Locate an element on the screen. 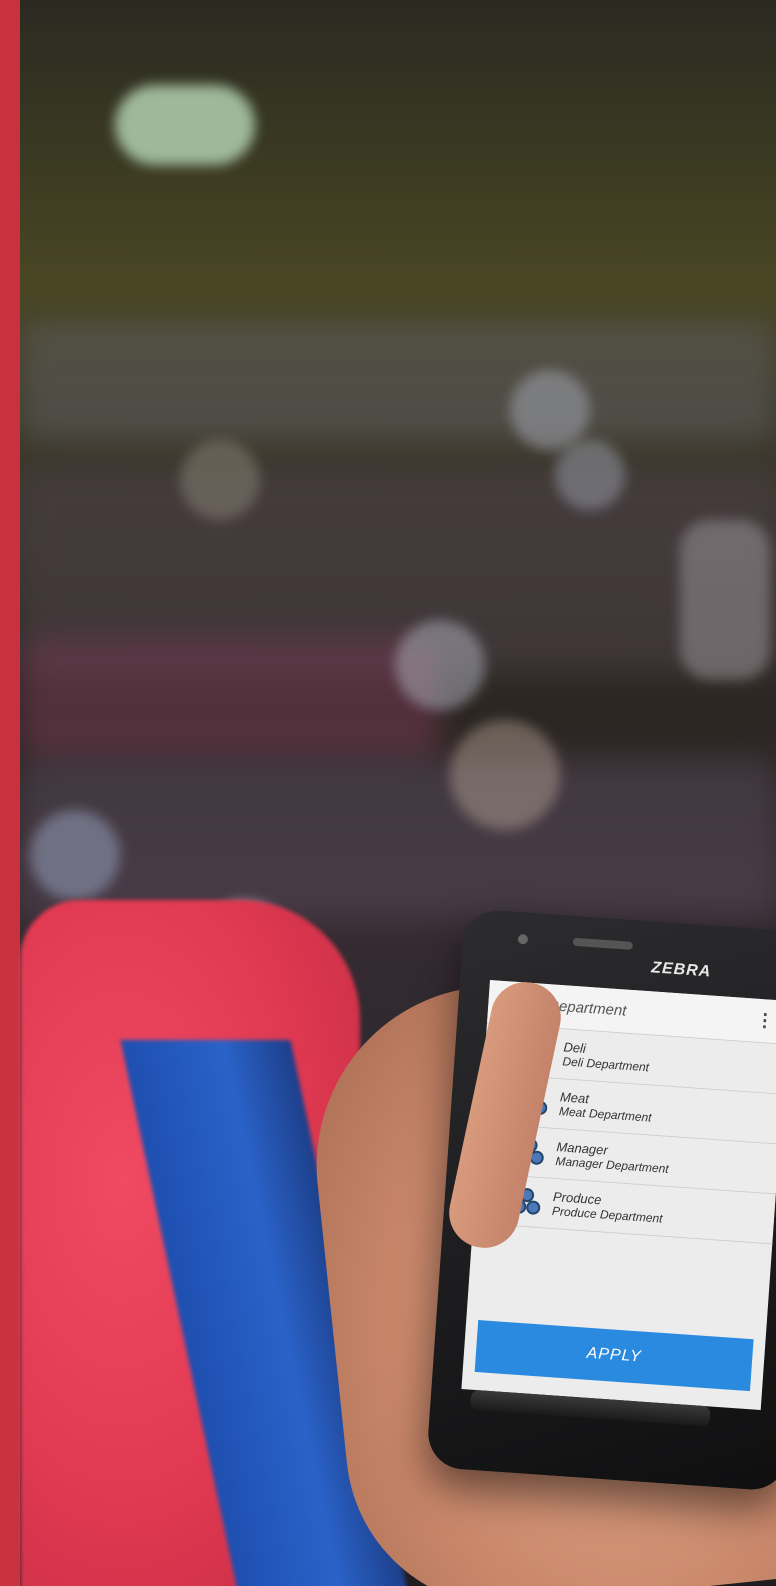  left-accent-strip is located at coordinates (10, 793).